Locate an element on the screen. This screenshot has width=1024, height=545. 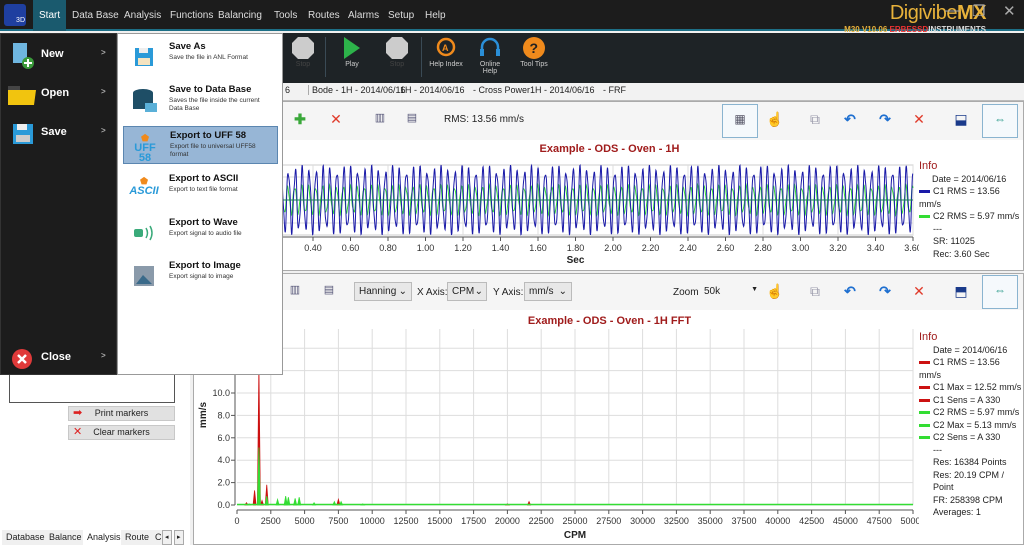
restore-icon: ❐ is located at coordinates (978, 11).